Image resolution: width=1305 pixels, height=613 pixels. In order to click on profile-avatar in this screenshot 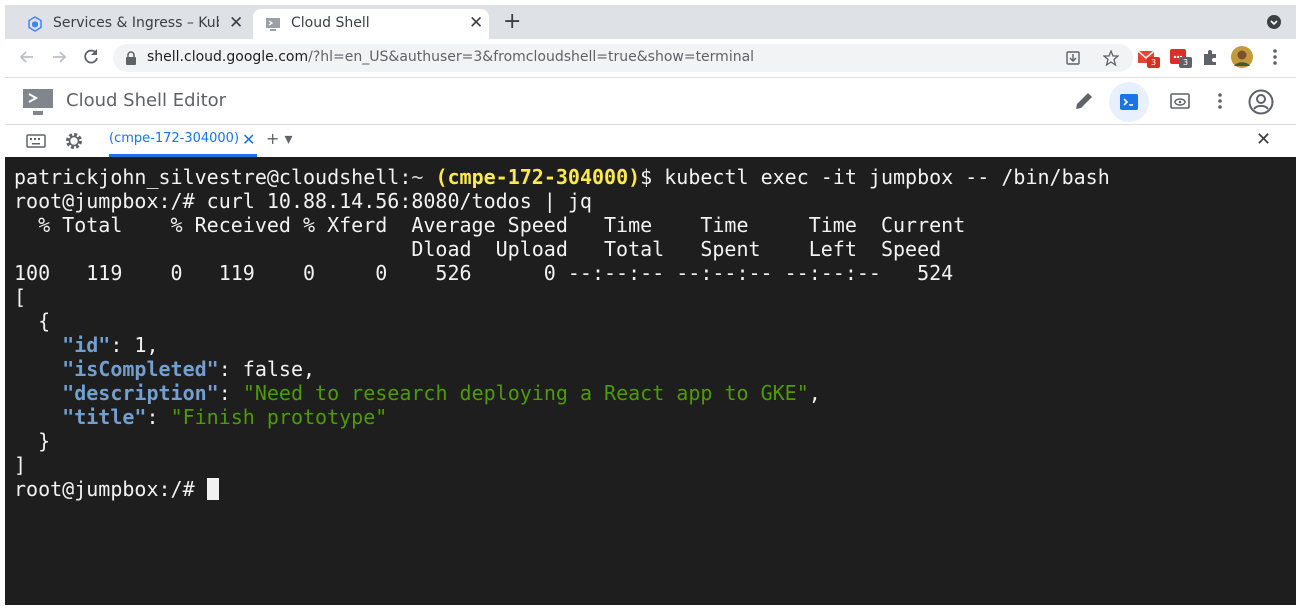, I will do `click(1242, 57)`.